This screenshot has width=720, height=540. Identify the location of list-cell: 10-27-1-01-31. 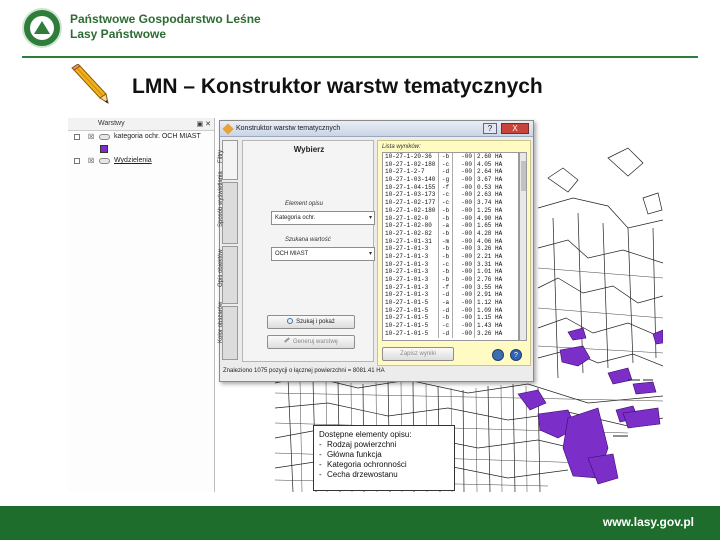
(408, 241).